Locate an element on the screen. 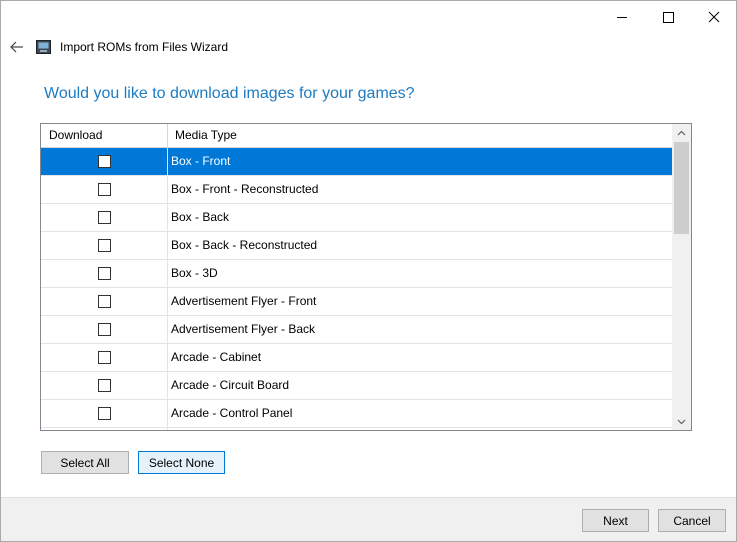  next-button: Next is located at coordinates (615, 520).